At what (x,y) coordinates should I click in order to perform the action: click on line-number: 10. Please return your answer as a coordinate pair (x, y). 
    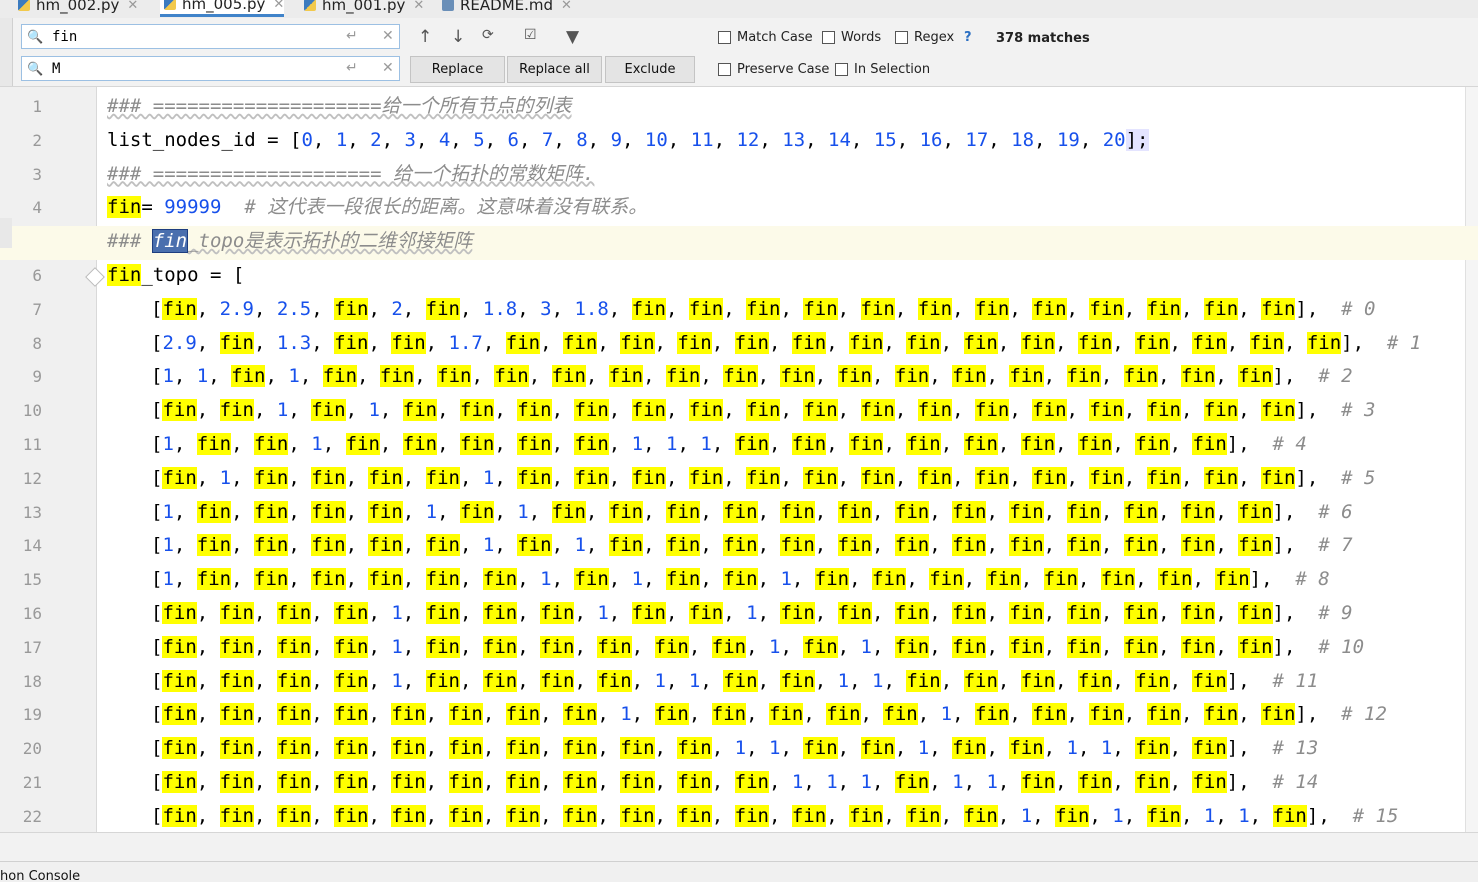
    Looking at the image, I should click on (32, 411).